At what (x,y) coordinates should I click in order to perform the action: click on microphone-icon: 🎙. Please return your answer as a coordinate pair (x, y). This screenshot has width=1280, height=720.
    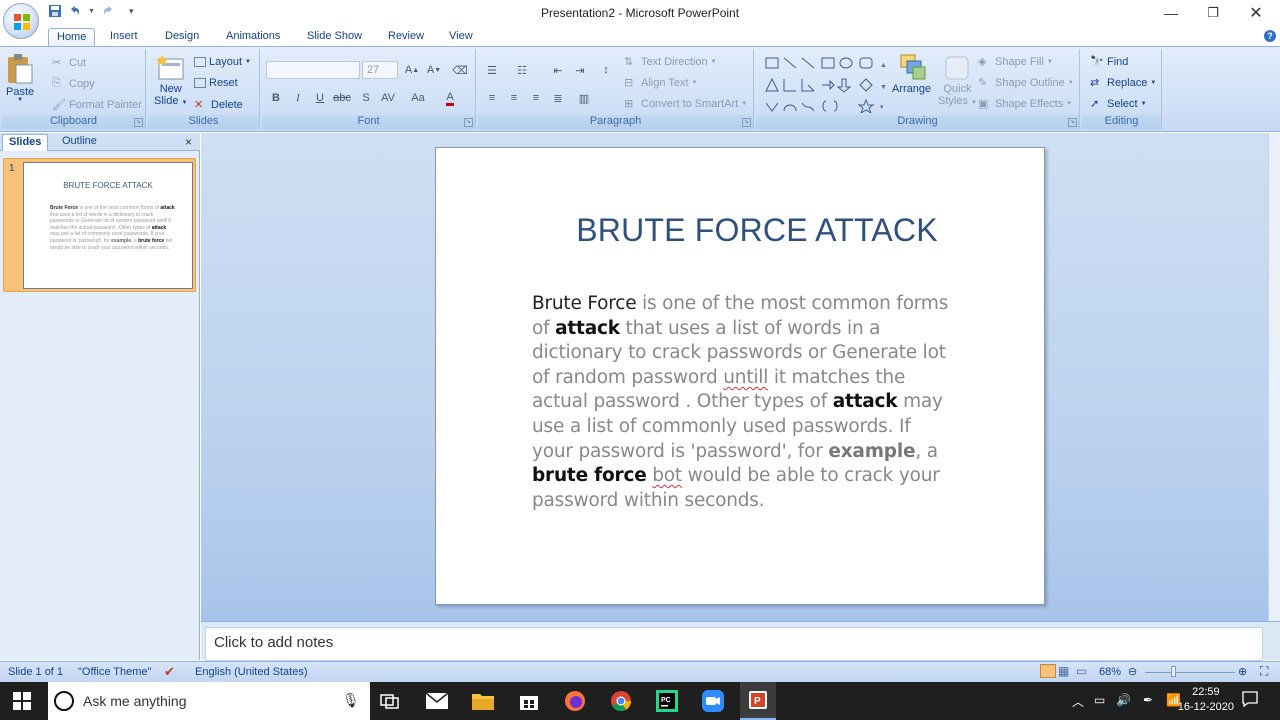
    Looking at the image, I should click on (351, 700).